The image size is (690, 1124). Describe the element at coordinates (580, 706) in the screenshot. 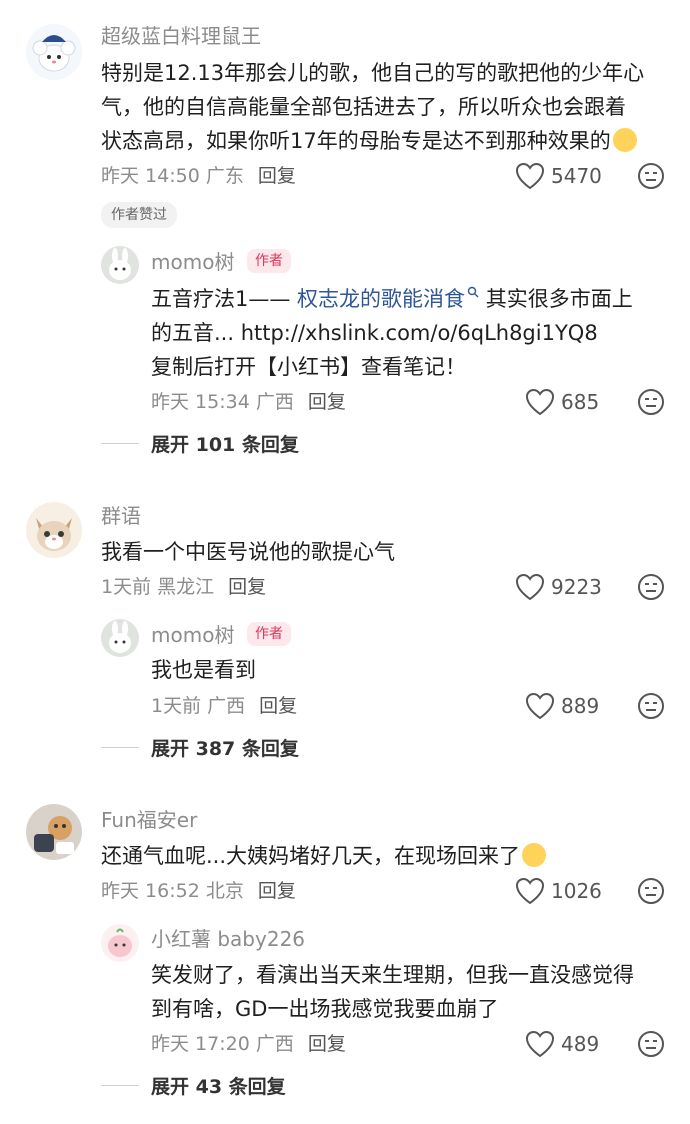

I see `like-count: 889` at that location.